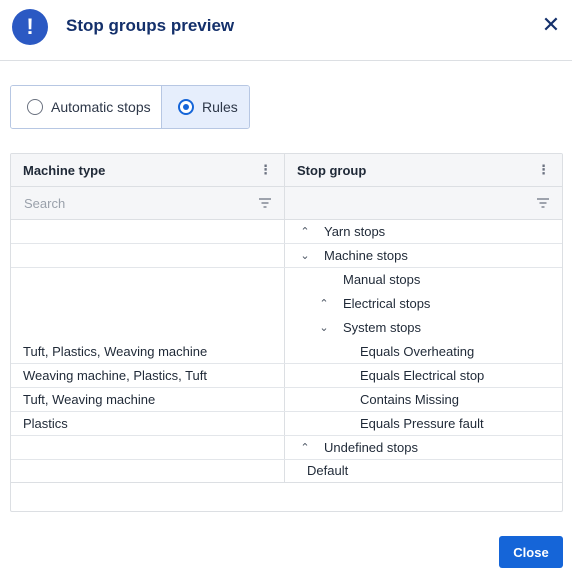 The width and height of the screenshot is (572, 576). I want to click on stop-group-cell: Equals Overheating, so click(417, 351).